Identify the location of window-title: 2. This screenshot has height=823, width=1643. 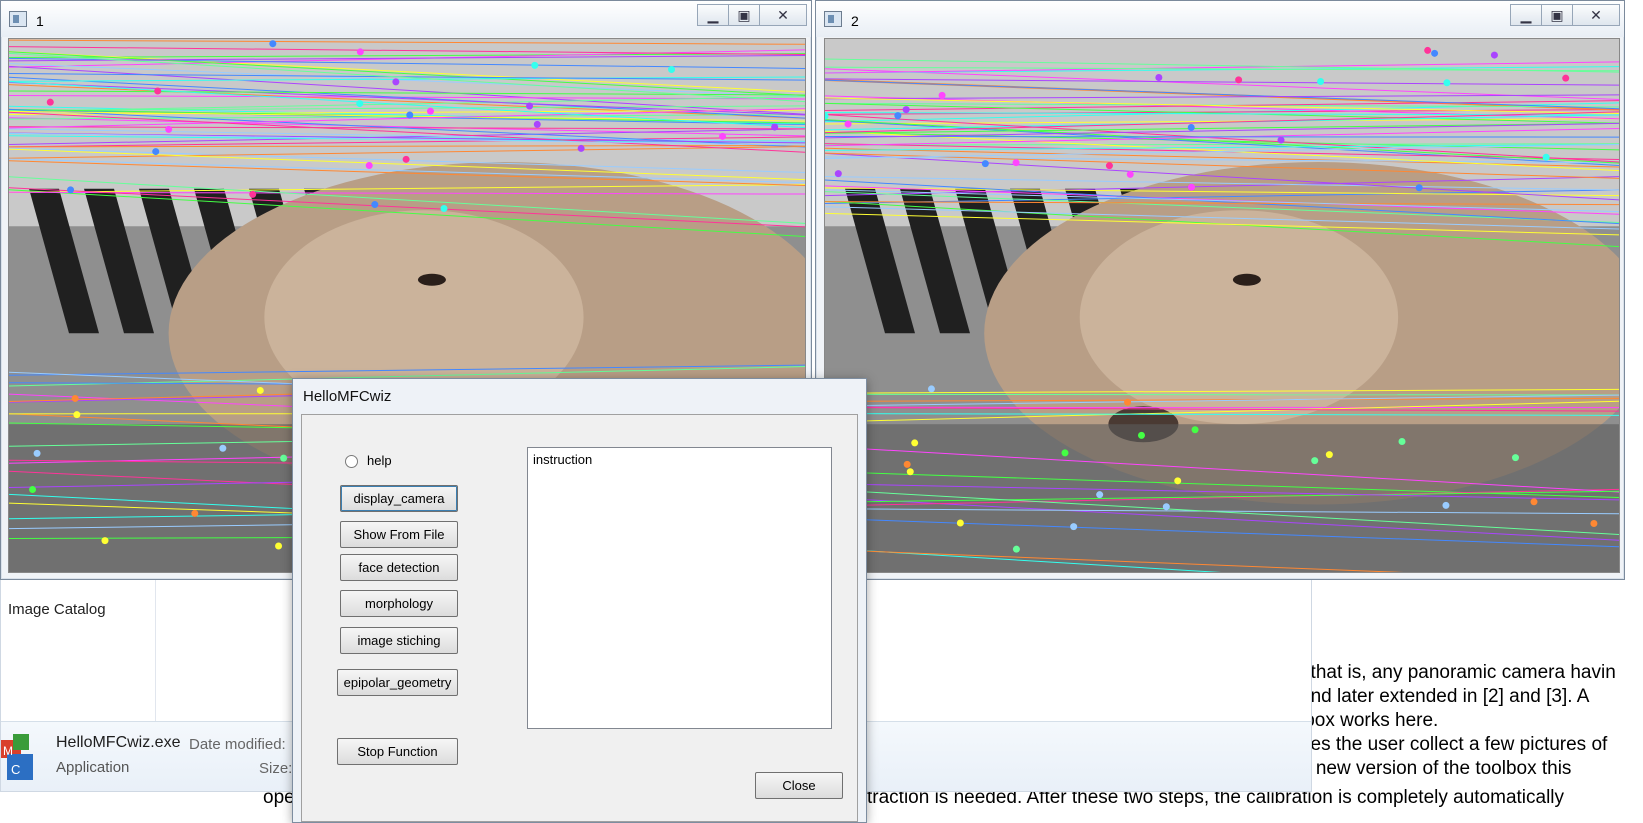
(855, 21).